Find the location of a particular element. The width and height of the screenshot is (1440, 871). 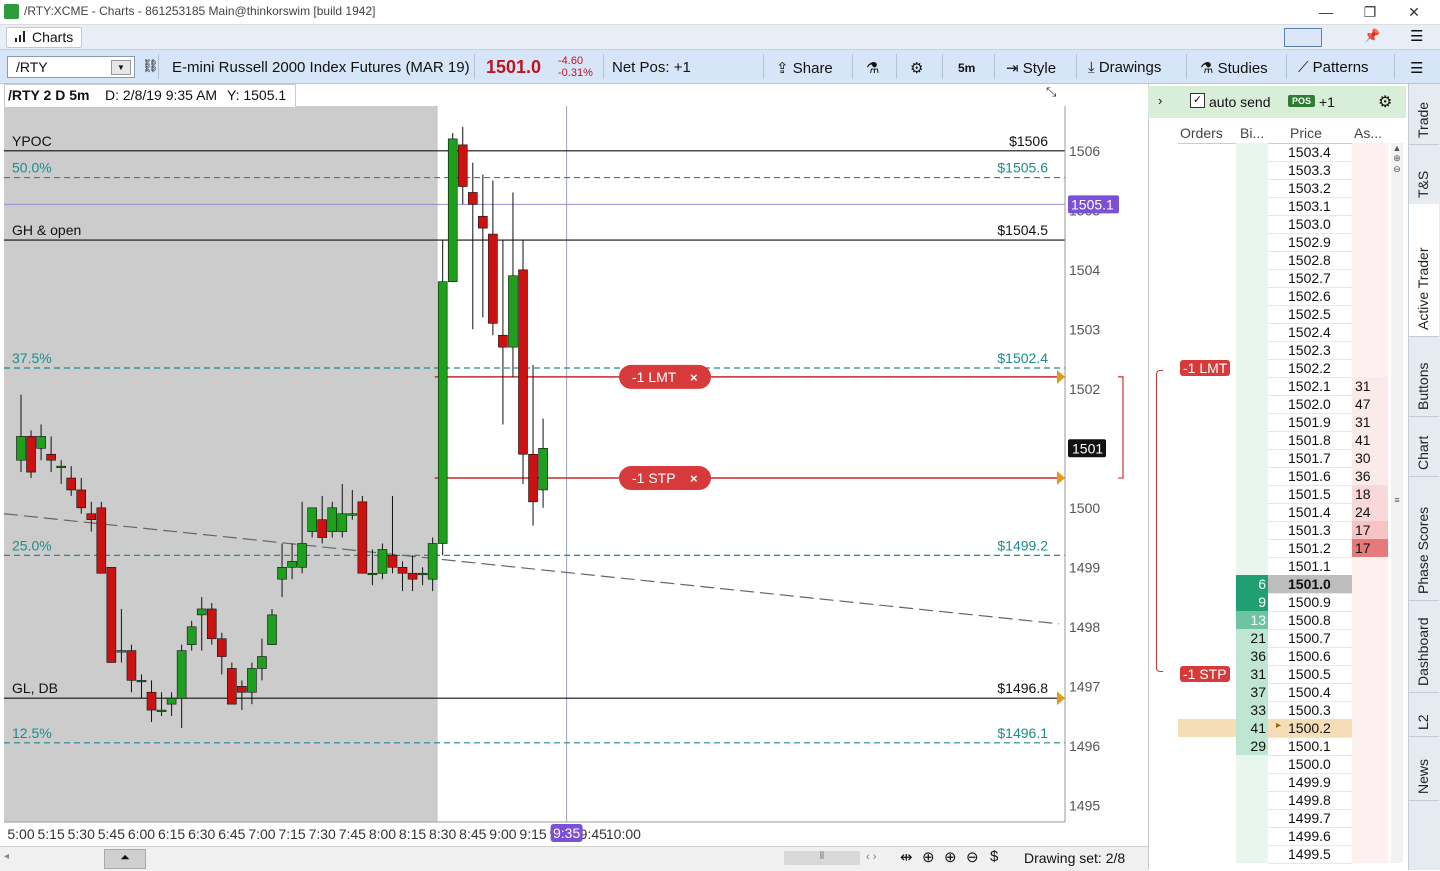

ladder-price: 1499.9 is located at coordinates (1309, 782).